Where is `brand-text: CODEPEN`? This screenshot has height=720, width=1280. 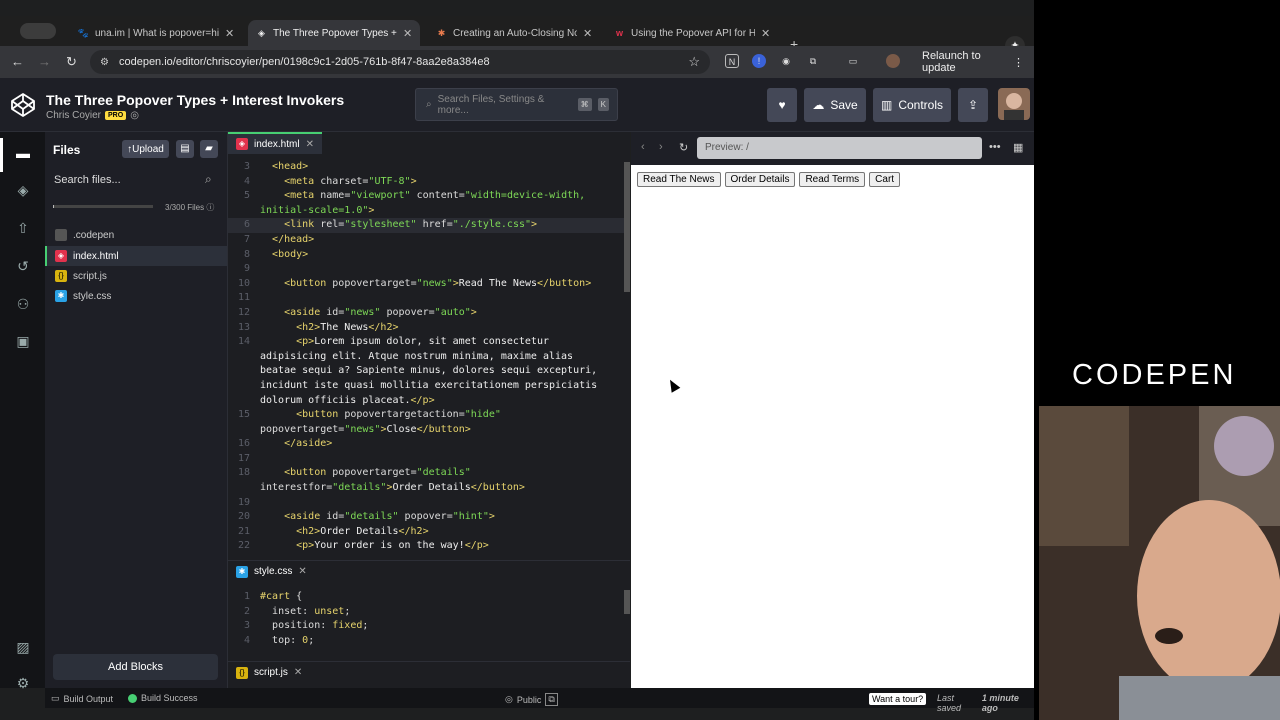 brand-text: CODEPEN is located at coordinates (1154, 375).